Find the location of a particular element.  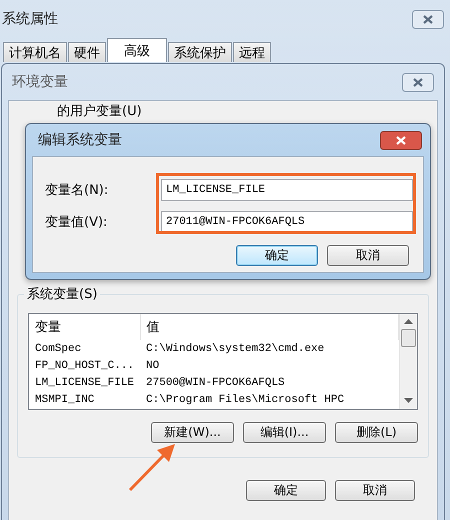

window-title: 环境变量 is located at coordinates (40, 82).